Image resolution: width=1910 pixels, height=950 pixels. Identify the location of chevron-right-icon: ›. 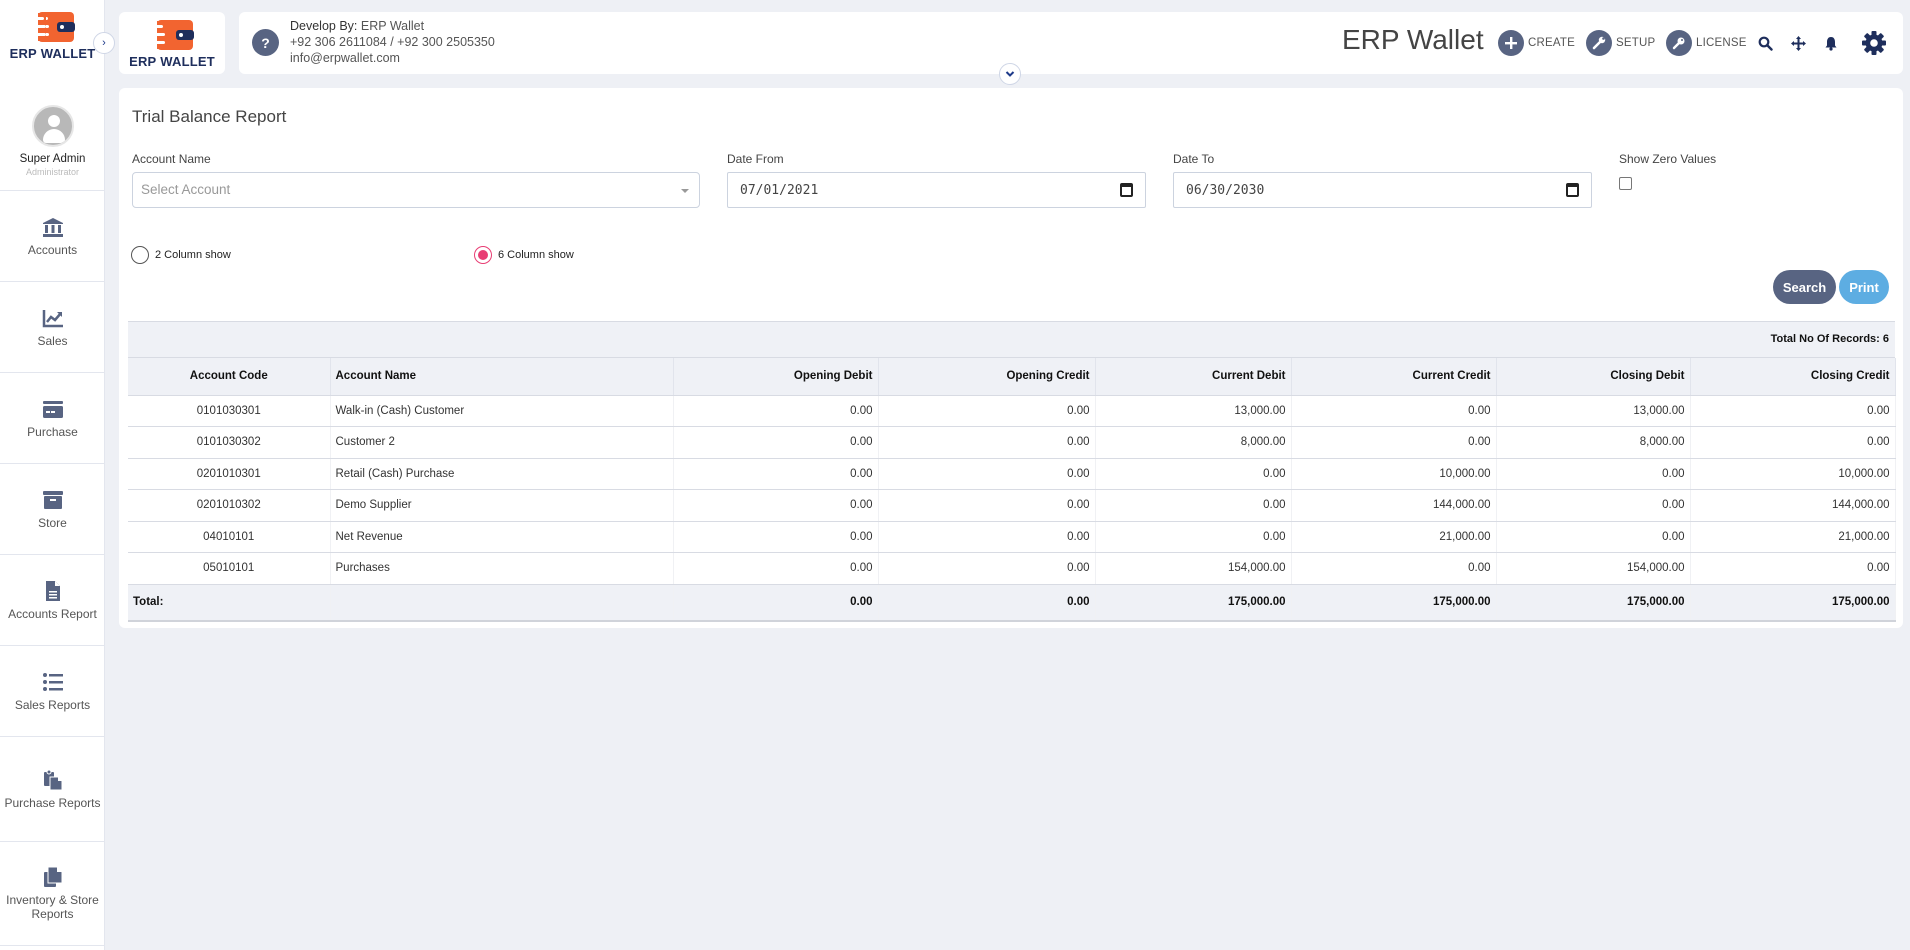
(104, 43).